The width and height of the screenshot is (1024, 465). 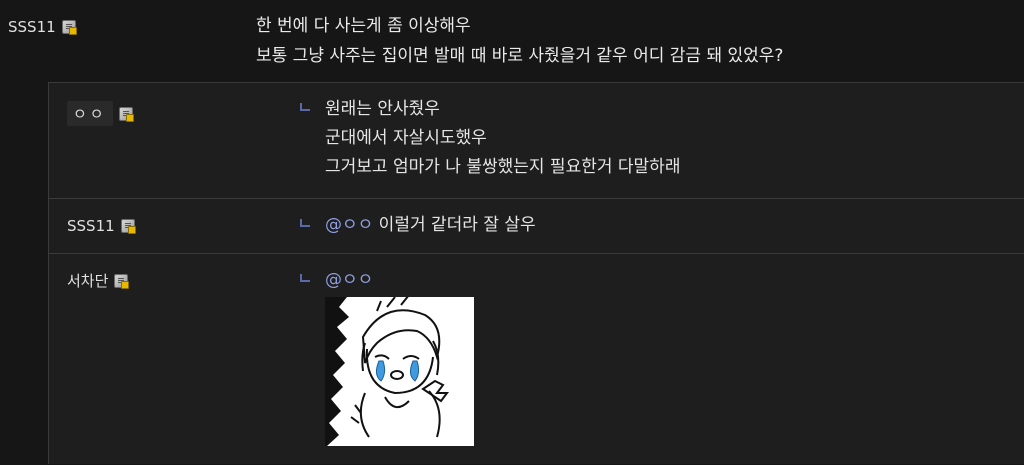 I want to click on reply-body: @ㅇㅇ, so click(x=349, y=280).